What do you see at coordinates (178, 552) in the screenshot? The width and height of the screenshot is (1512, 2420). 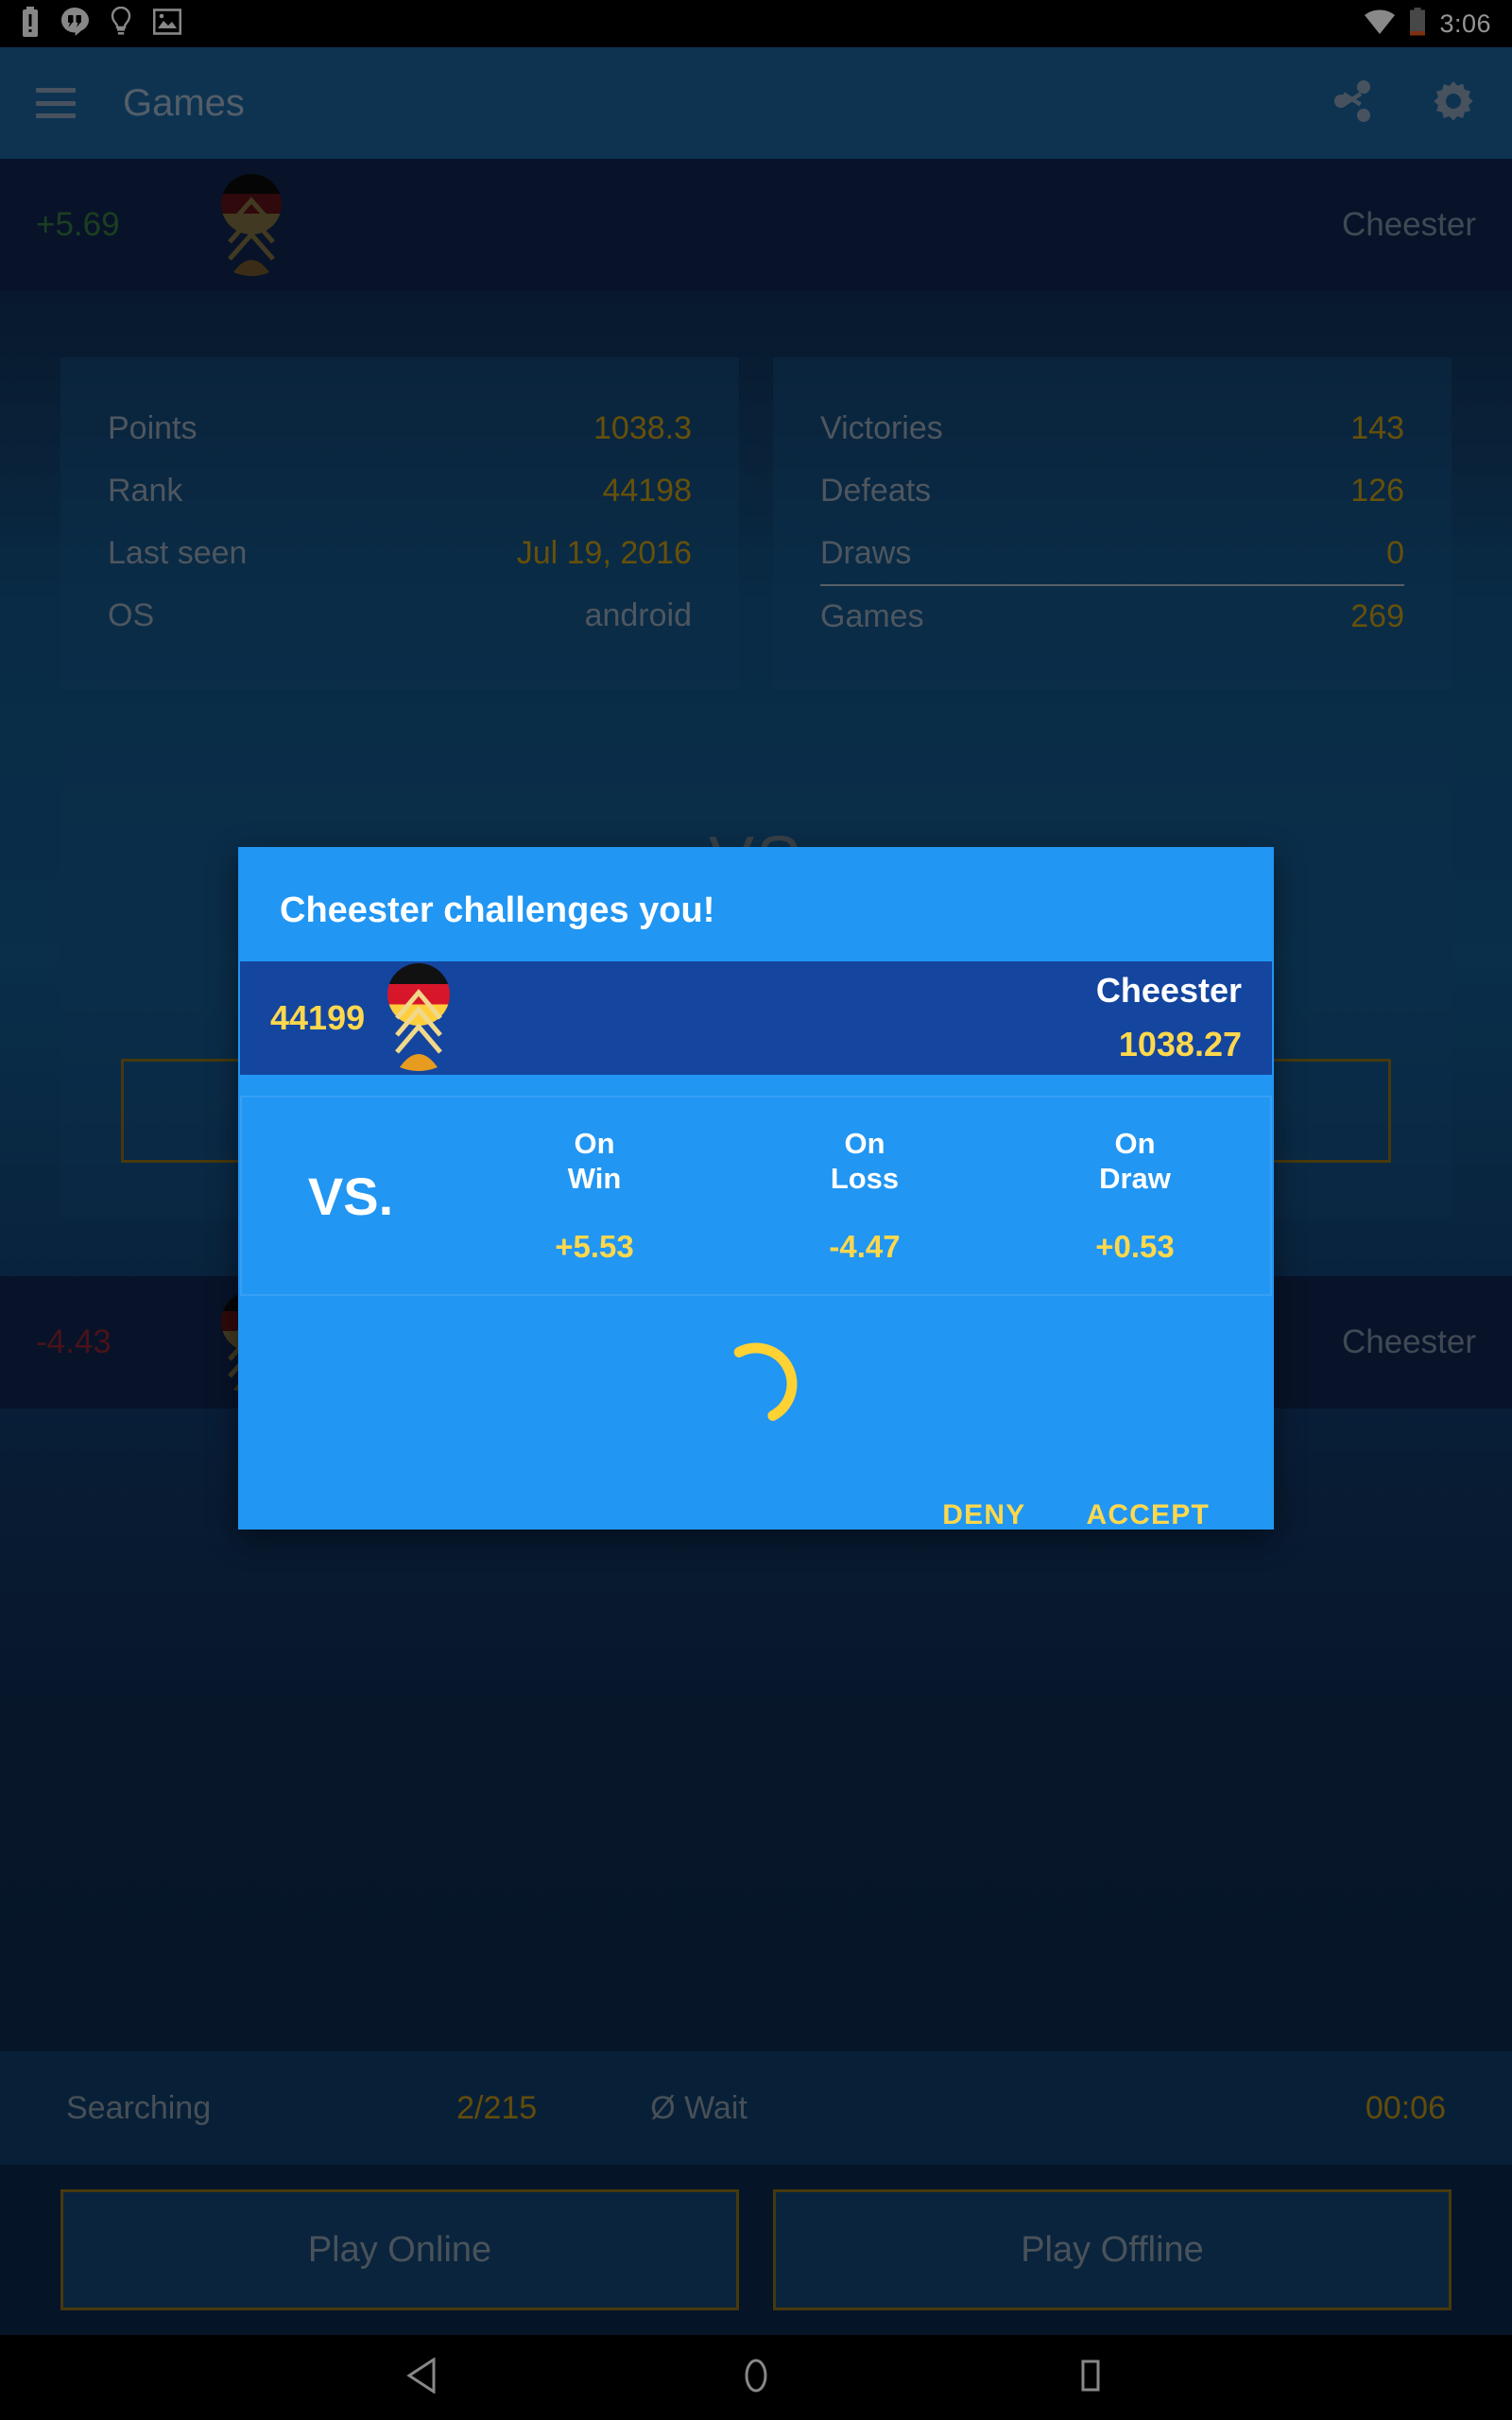 I see `stat-label: Last seen` at bounding box center [178, 552].